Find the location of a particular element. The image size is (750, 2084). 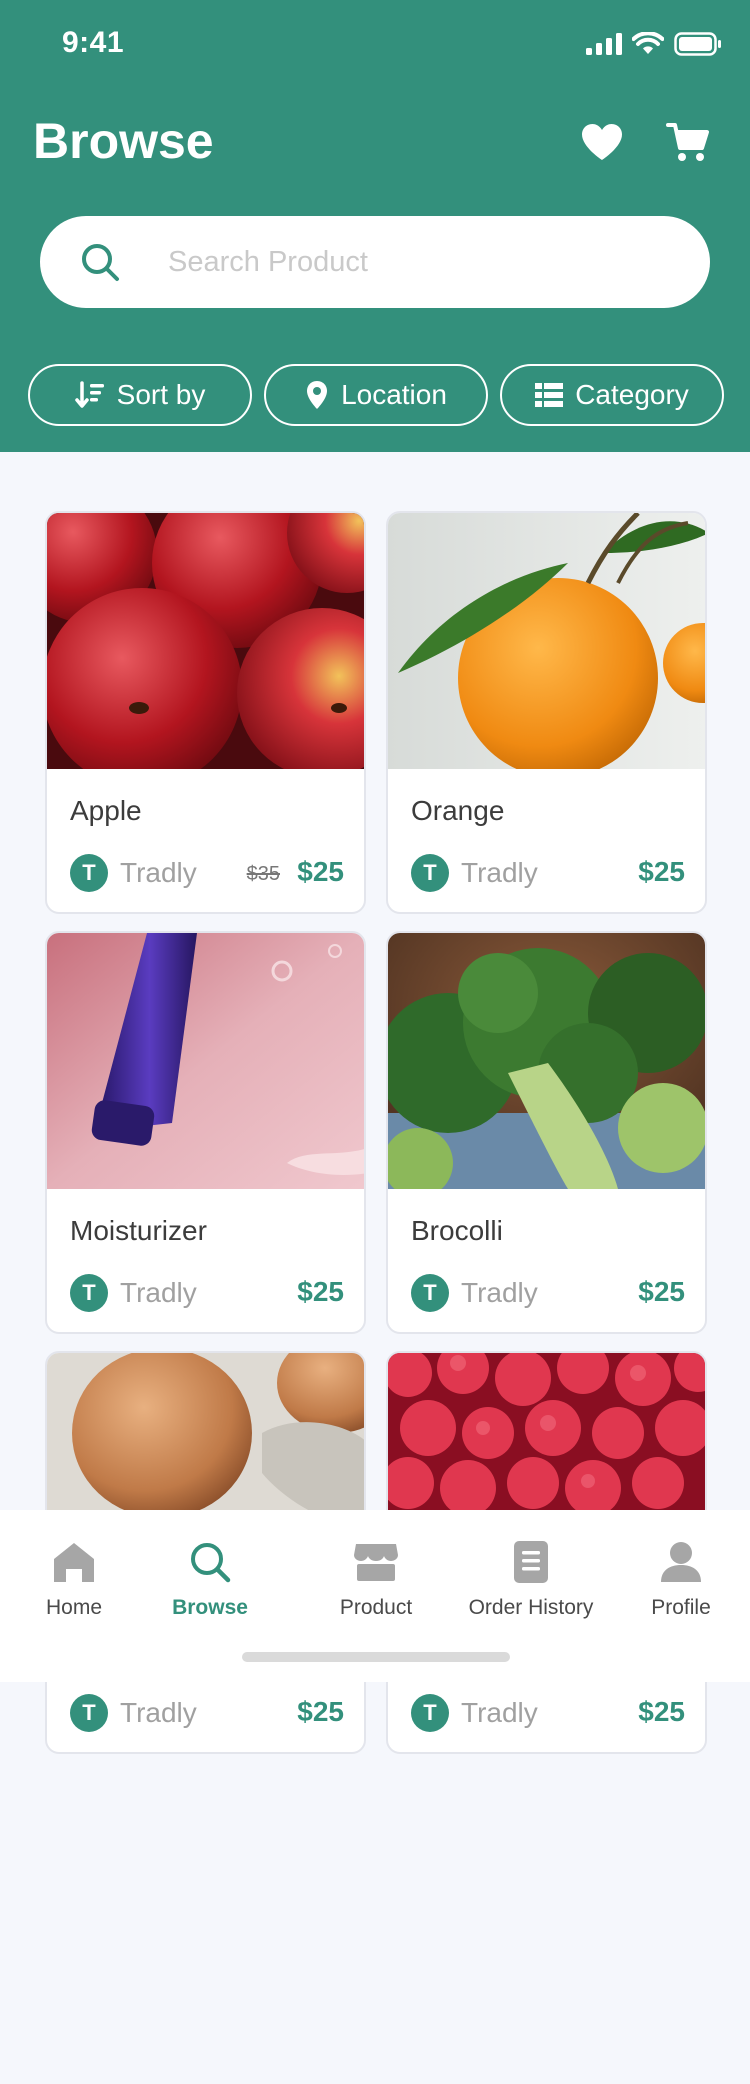

location-pin-icon is located at coordinates (317, 395).